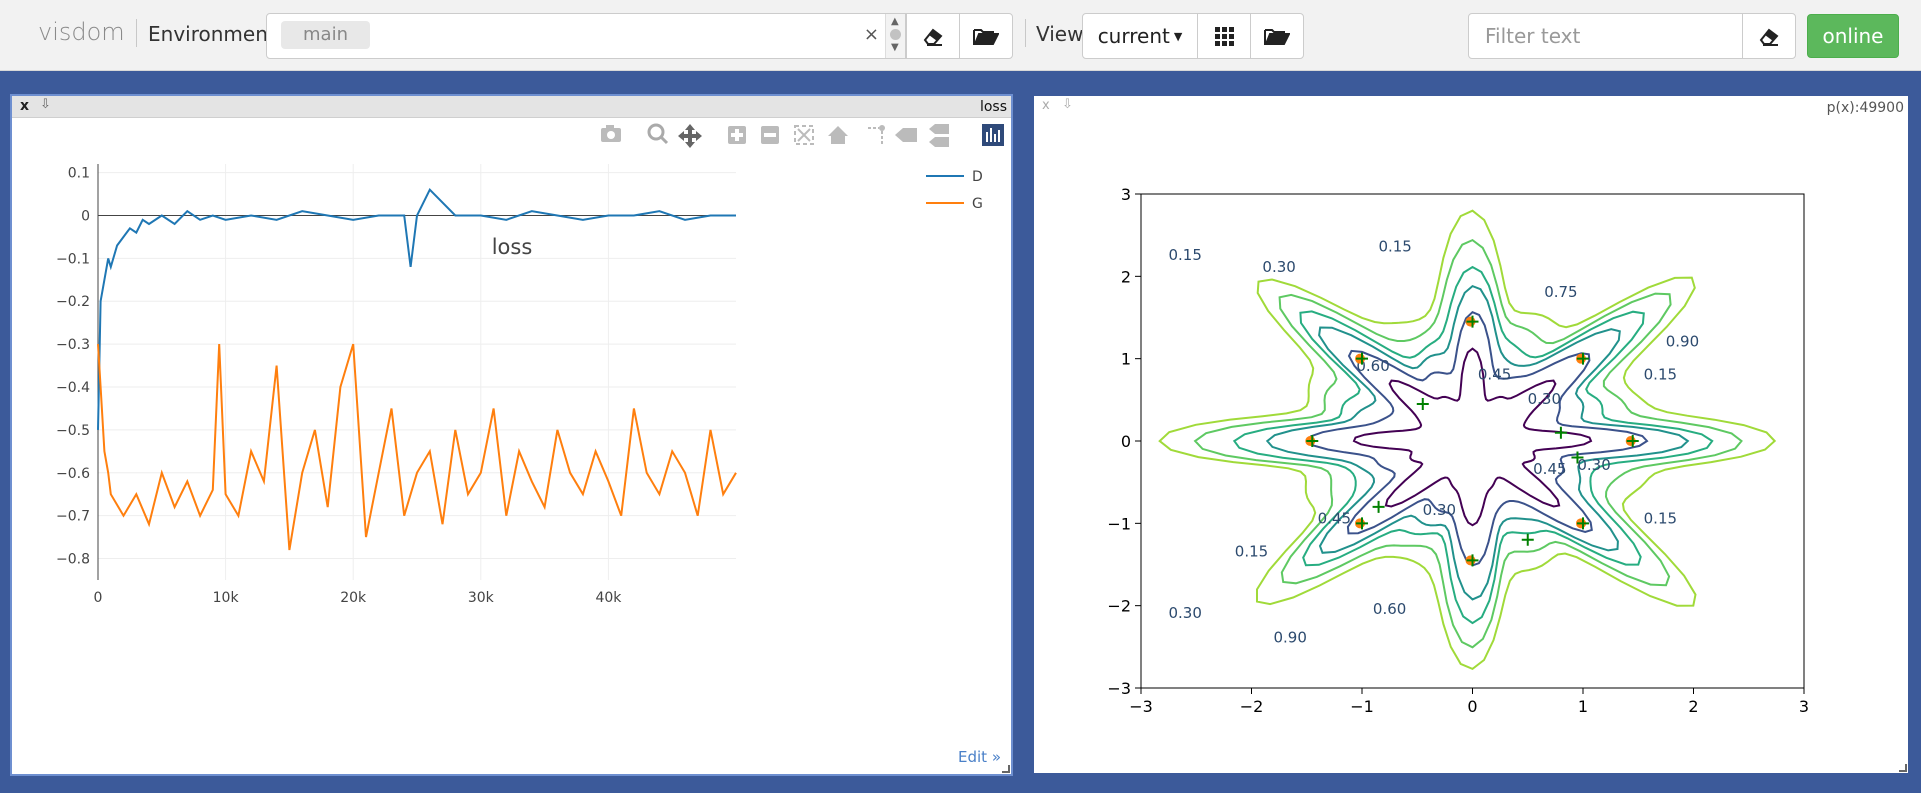  I want to click on spike-lines-icon, so click(876, 134).